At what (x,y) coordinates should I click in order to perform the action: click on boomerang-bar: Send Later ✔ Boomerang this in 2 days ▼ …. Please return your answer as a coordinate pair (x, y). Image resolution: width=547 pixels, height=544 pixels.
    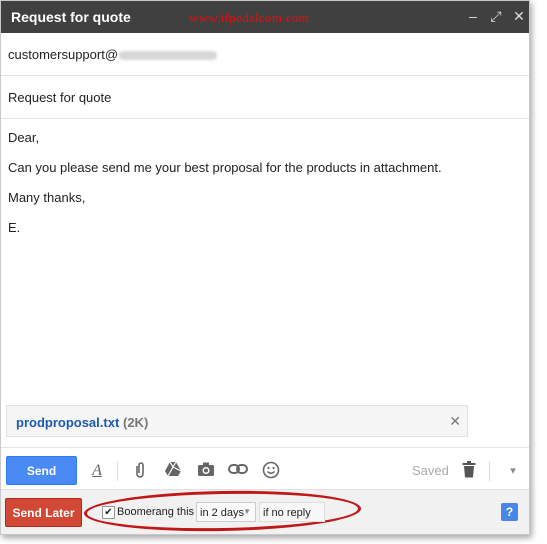
    Looking at the image, I should click on (265, 511).